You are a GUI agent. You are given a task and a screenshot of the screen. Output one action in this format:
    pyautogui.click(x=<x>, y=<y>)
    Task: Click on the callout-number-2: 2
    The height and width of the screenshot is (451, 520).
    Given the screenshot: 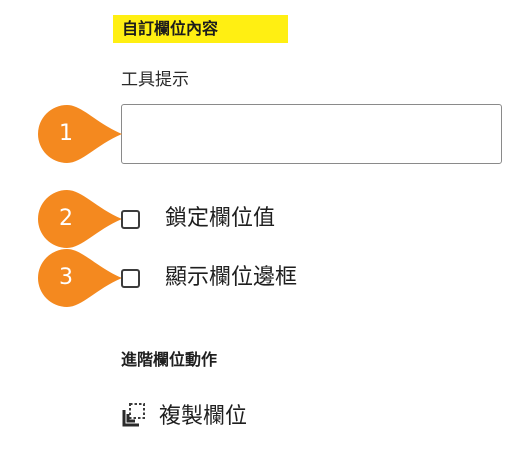 What is the action you would take?
    pyautogui.click(x=66, y=218)
    